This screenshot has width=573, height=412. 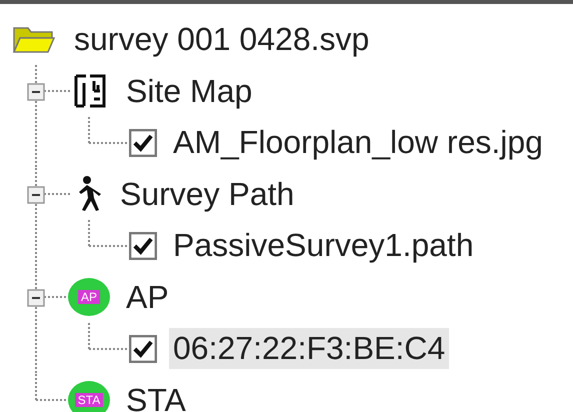 What do you see at coordinates (90, 91) in the screenshot?
I see `floorplan-icon` at bounding box center [90, 91].